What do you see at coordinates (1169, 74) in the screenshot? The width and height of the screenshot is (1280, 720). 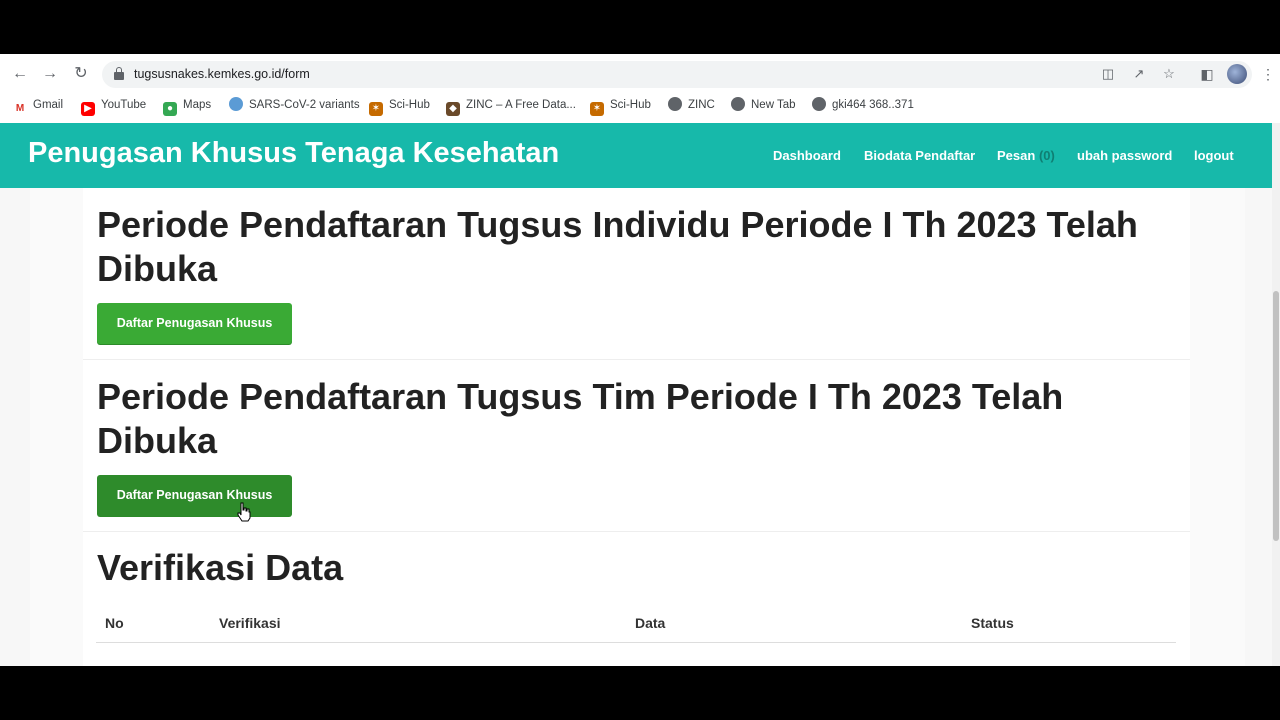 I see `star-icon: ☆` at bounding box center [1169, 74].